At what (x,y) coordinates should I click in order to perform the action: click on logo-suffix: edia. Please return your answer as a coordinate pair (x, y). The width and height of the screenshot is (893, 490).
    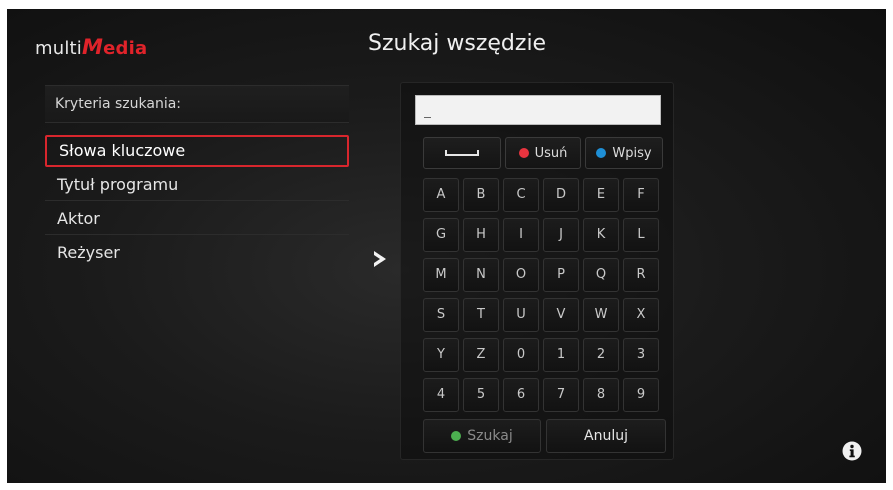
    Looking at the image, I should click on (125, 48).